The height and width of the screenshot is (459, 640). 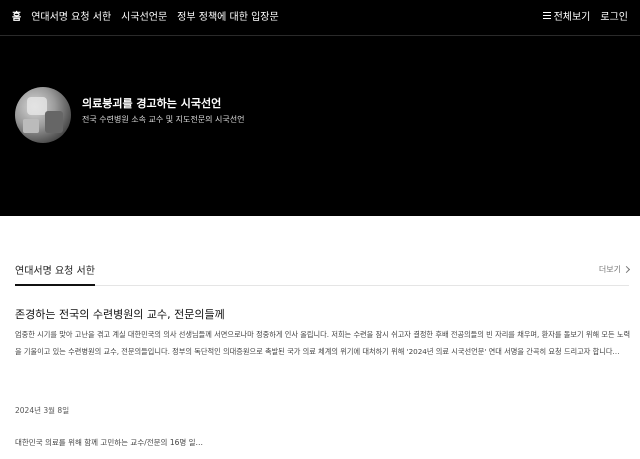 What do you see at coordinates (228, 15) in the screenshot?
I see `nav-item-policy-statement: 정부 정책에 대한 입장문` at bounding box center [228, 15].